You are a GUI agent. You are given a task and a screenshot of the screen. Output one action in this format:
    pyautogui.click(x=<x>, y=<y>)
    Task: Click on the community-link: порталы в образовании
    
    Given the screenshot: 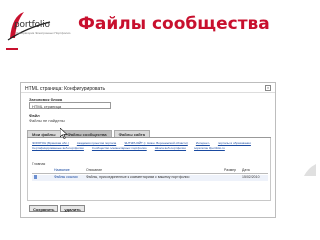 What is the action you would take?
    pyautogui.click(x=234, y=143)
    